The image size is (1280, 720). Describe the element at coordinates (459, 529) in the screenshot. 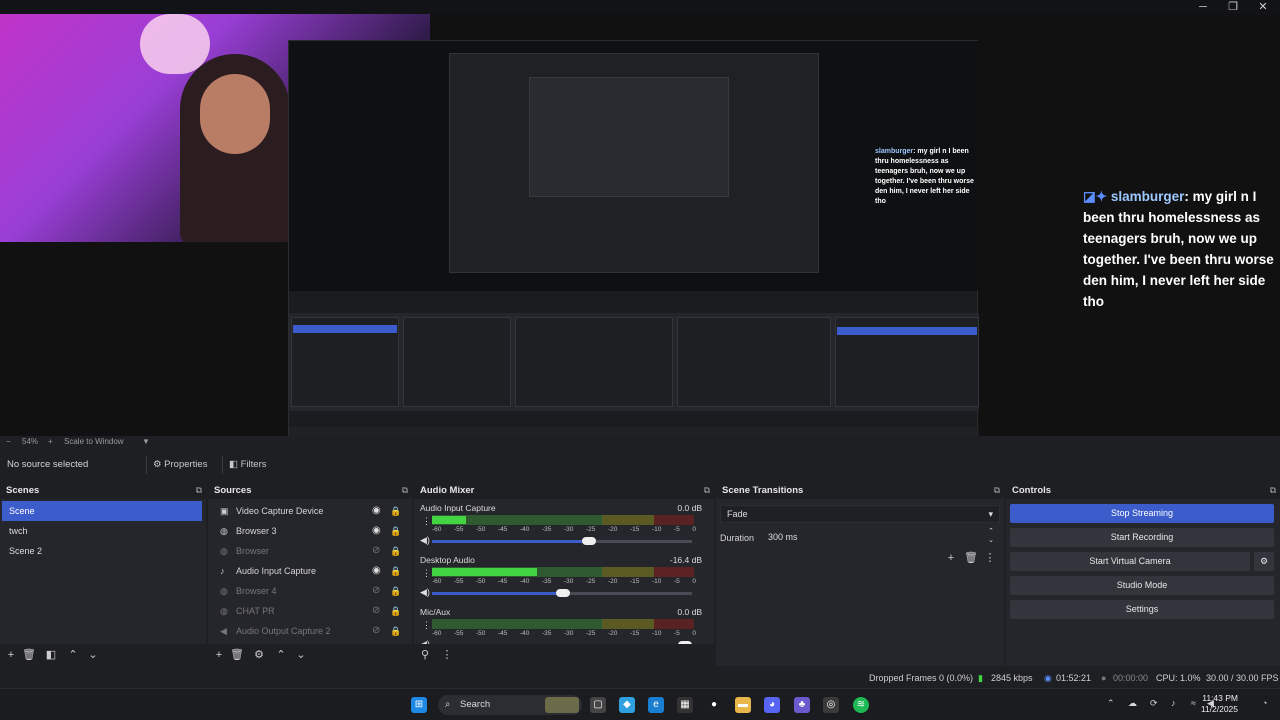

I see `tick-label: -55` at that location.